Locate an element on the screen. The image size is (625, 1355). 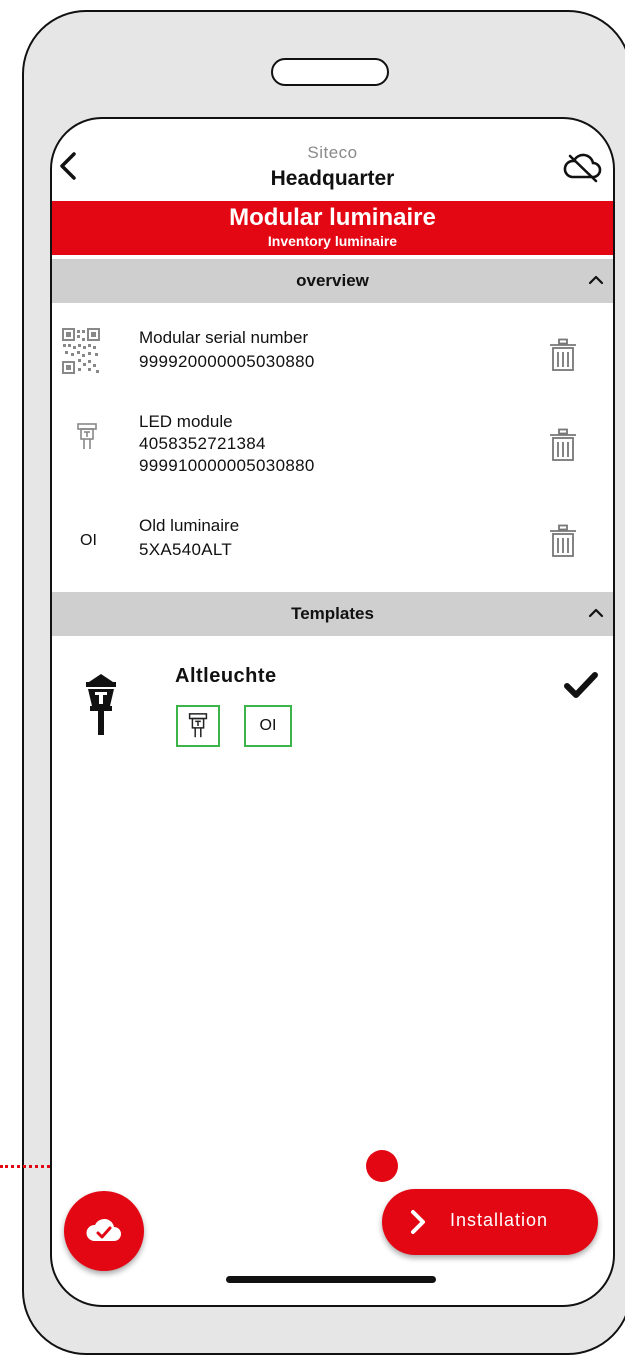
home-indicator is located at coordinates (331, 1279).